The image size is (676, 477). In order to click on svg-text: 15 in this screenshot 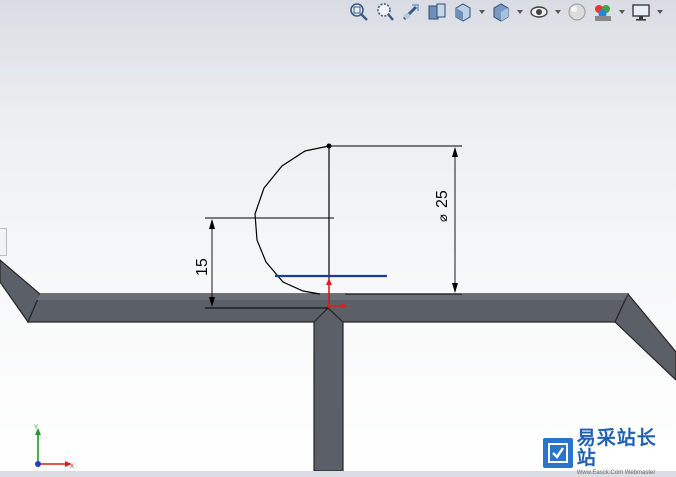, I will do `click(202, 267)`.